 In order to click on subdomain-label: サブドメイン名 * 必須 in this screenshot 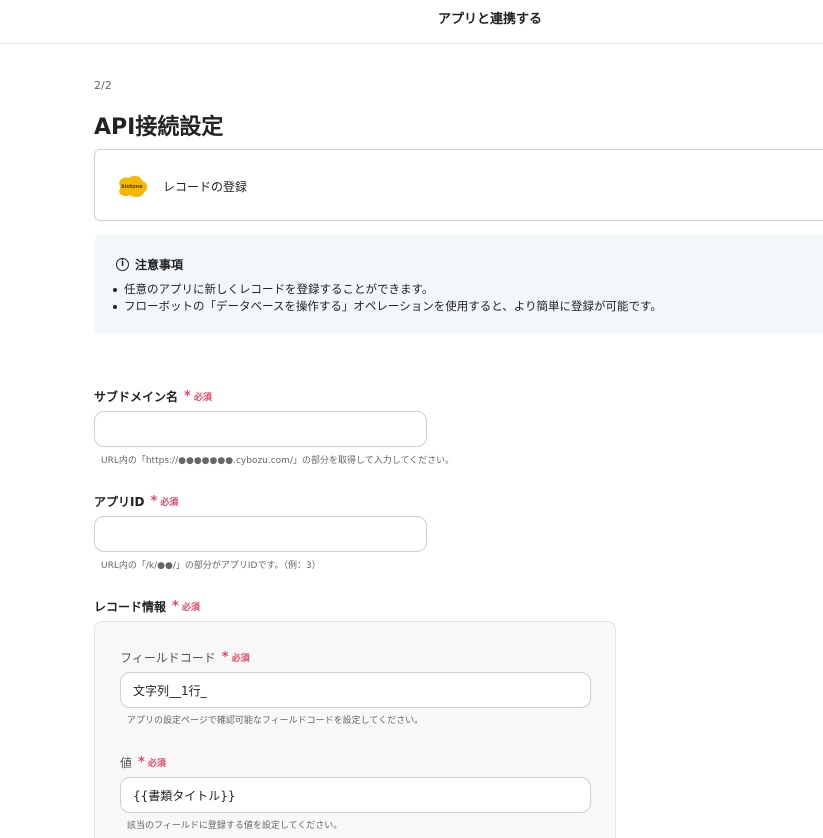, I will do `click(153, 396)`.